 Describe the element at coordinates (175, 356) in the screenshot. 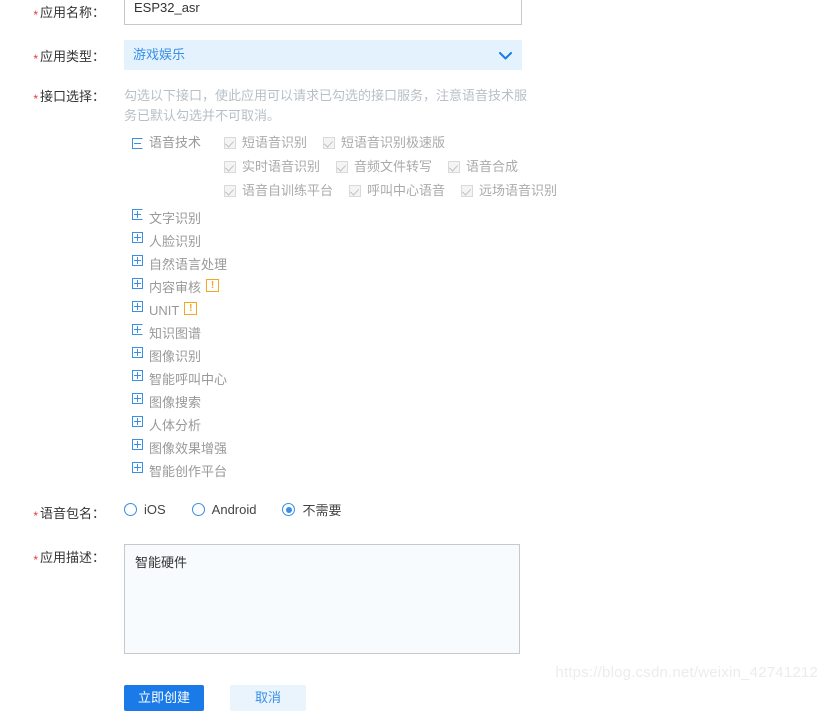

I see `api-group-label: 图像识别` at that location.